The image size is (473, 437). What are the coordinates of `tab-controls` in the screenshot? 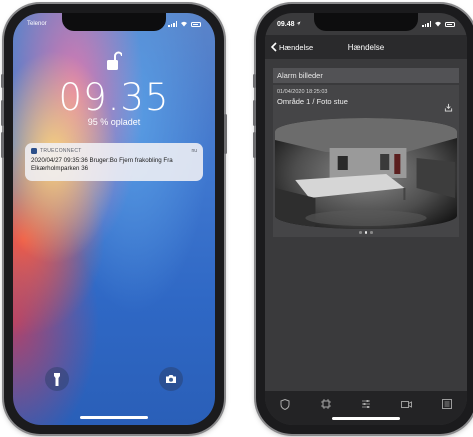 It's located at (366, 404).